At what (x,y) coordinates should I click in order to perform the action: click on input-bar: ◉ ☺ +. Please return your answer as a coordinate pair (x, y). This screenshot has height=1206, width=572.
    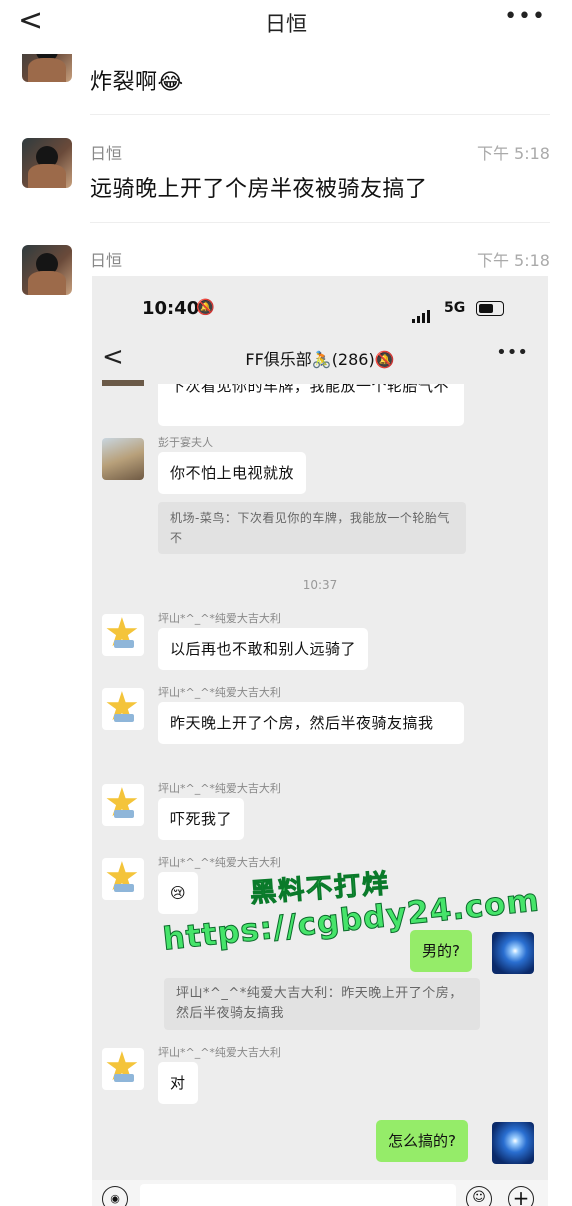
    Looking at the image, I should click on (320, 1193).